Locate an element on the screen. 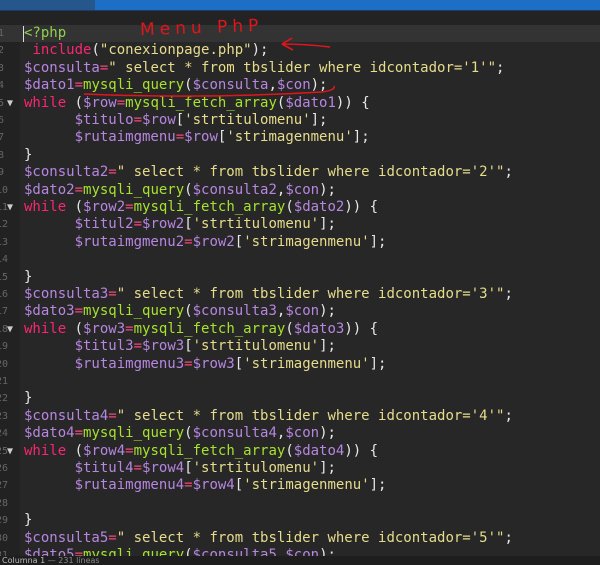 The image size is (600, 565). line-number: 25 is located at coordinates (4, 451).